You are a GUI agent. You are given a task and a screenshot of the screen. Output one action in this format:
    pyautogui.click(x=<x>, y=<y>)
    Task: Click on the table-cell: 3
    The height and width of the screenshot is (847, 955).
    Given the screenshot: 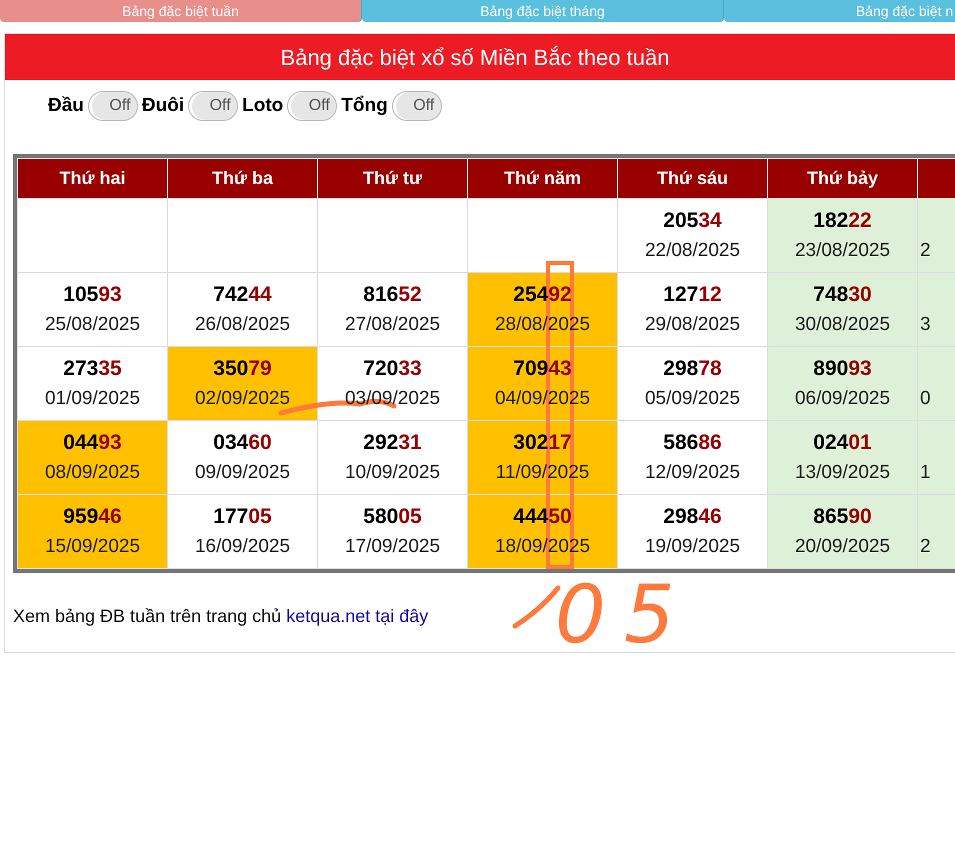 What is the action you would take?
    pyautogui.click(x=936, y=309)
    